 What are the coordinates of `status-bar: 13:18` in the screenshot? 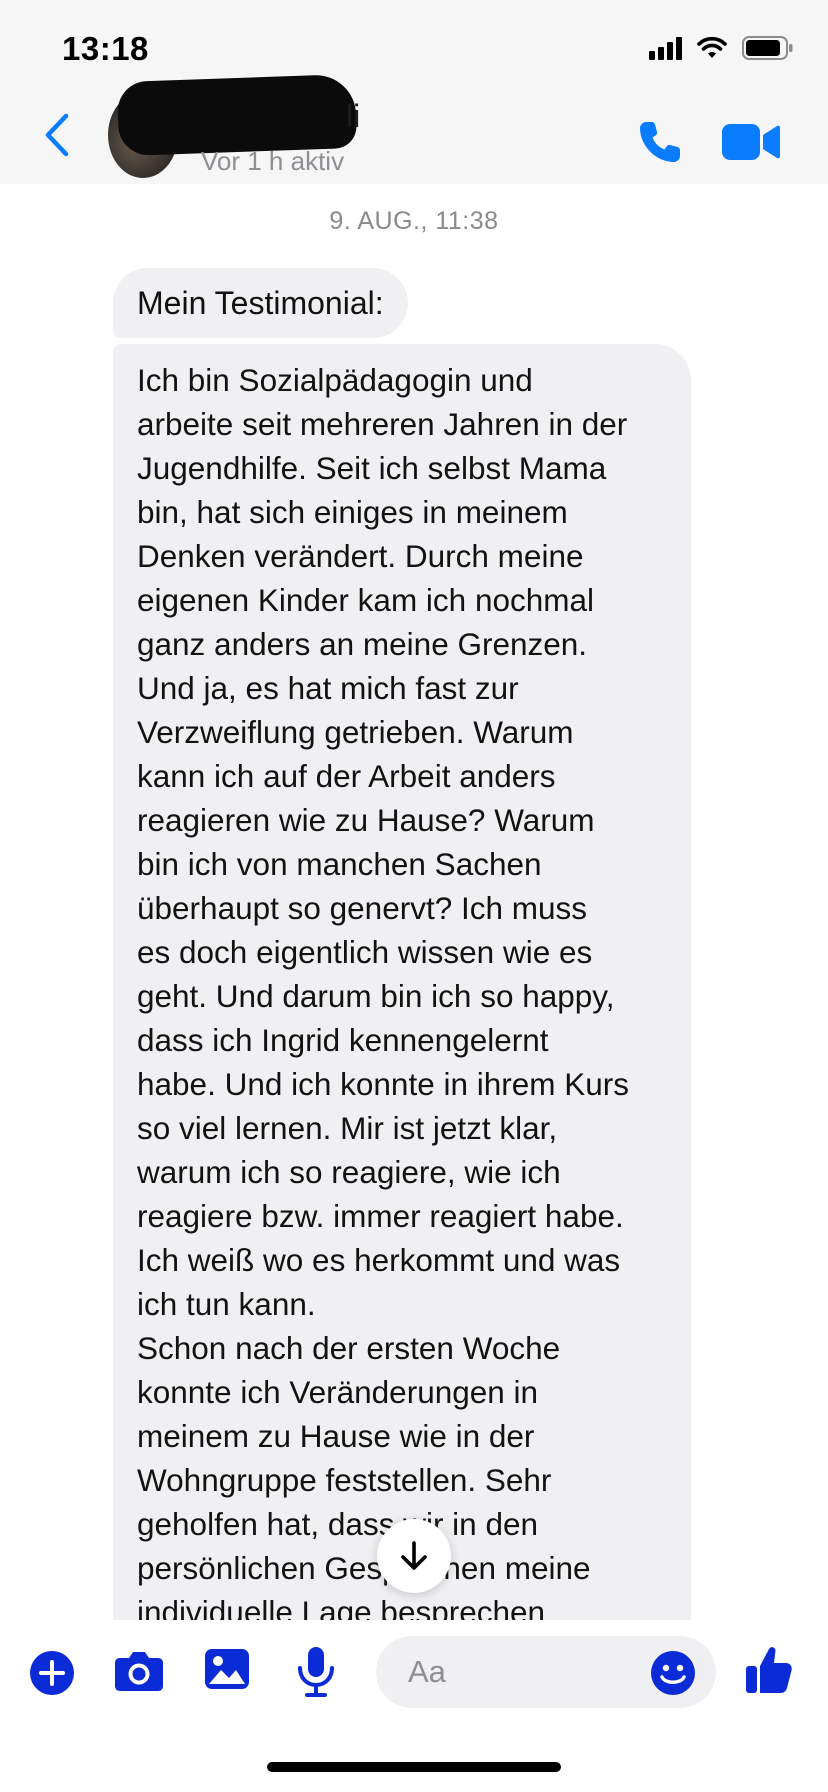 It's located at (414, 45).